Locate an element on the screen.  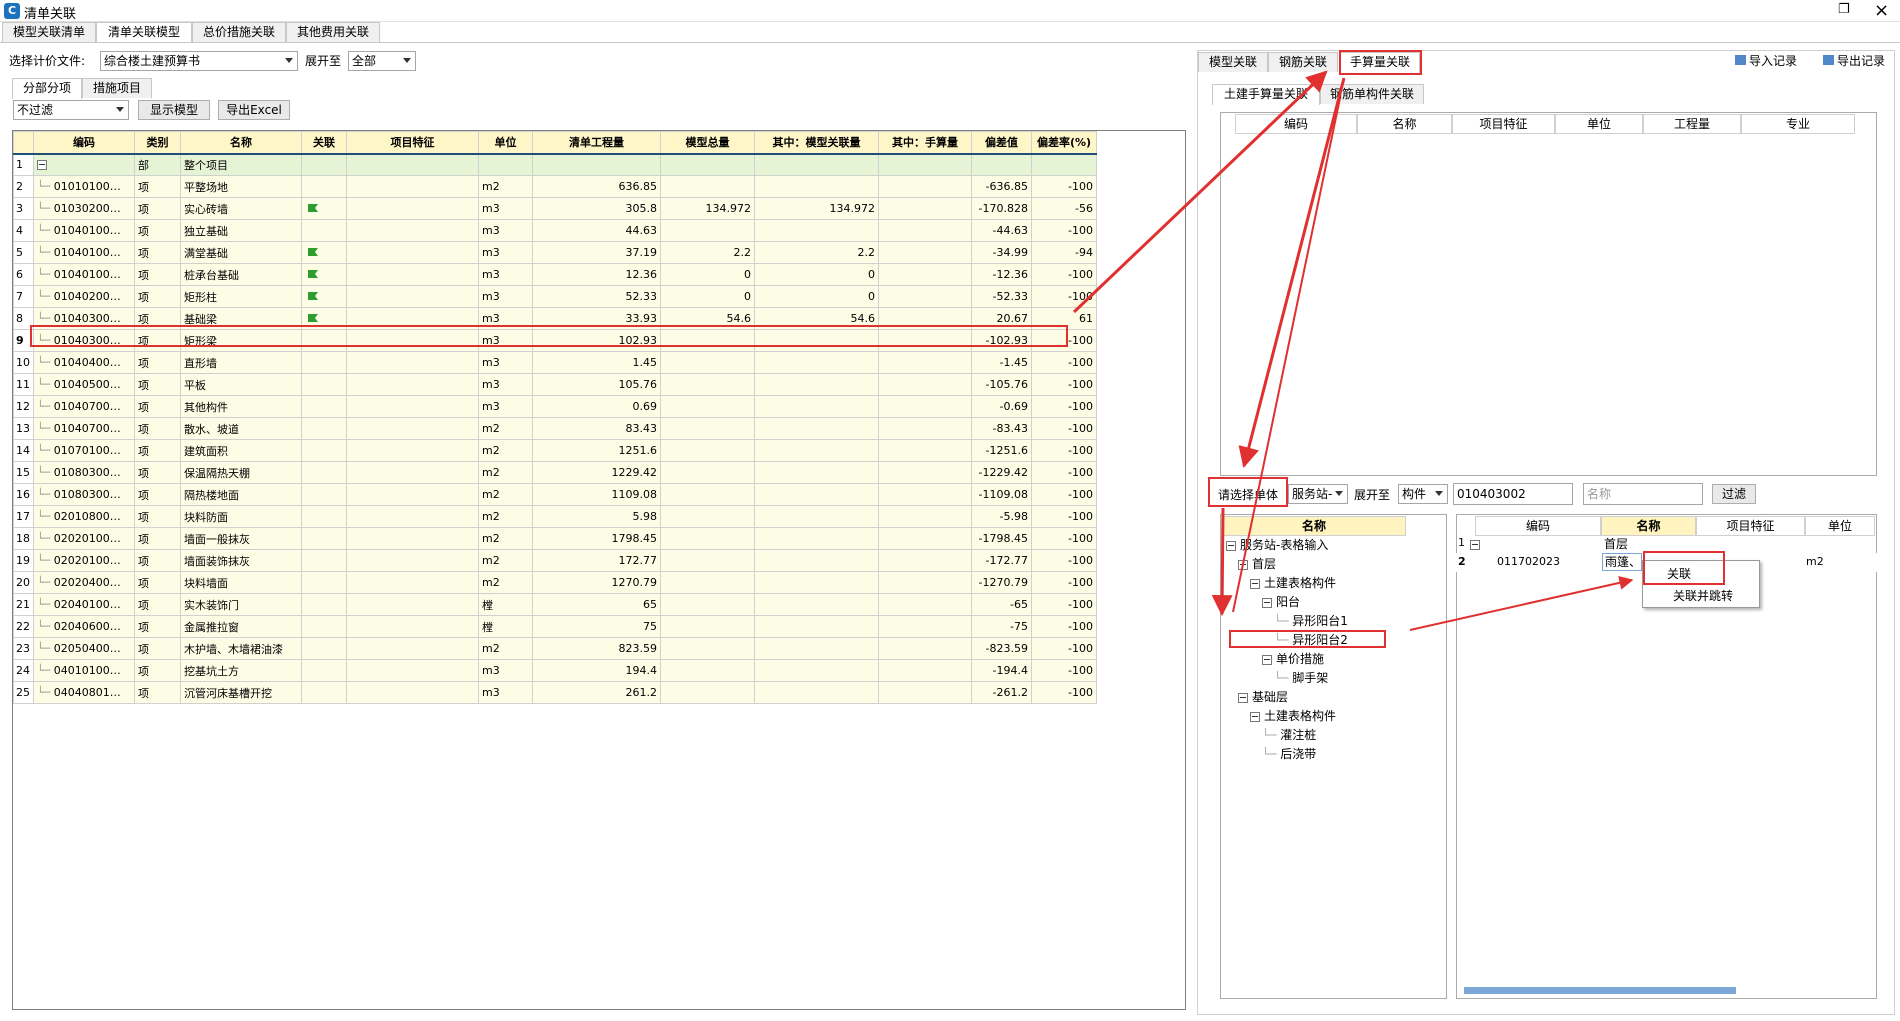
col-header: 类别 is located at coordinates (157, 143).